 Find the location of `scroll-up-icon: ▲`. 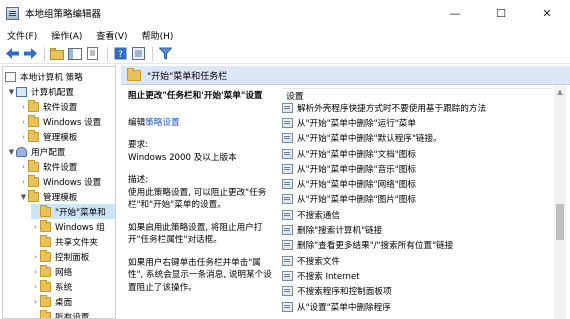

scroll-up-icon: ▲ is located at coordinates (560, 92).